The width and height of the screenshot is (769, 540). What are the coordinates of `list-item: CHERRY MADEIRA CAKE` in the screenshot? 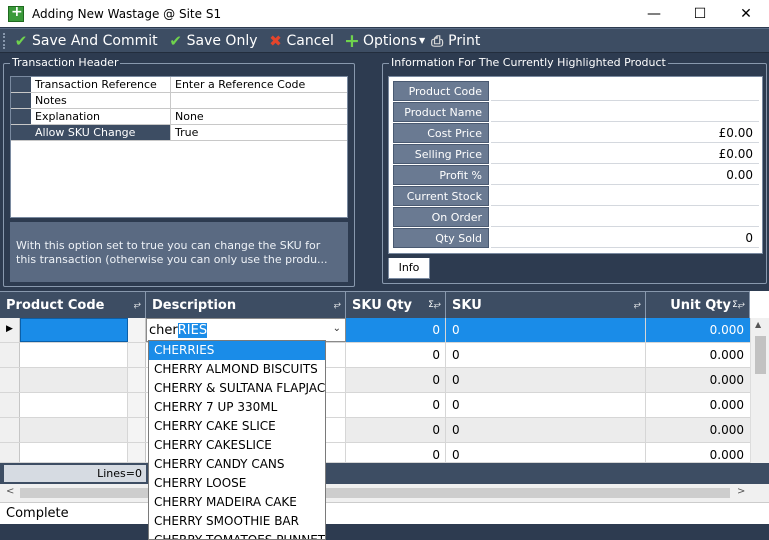 It's located at (237, 502).